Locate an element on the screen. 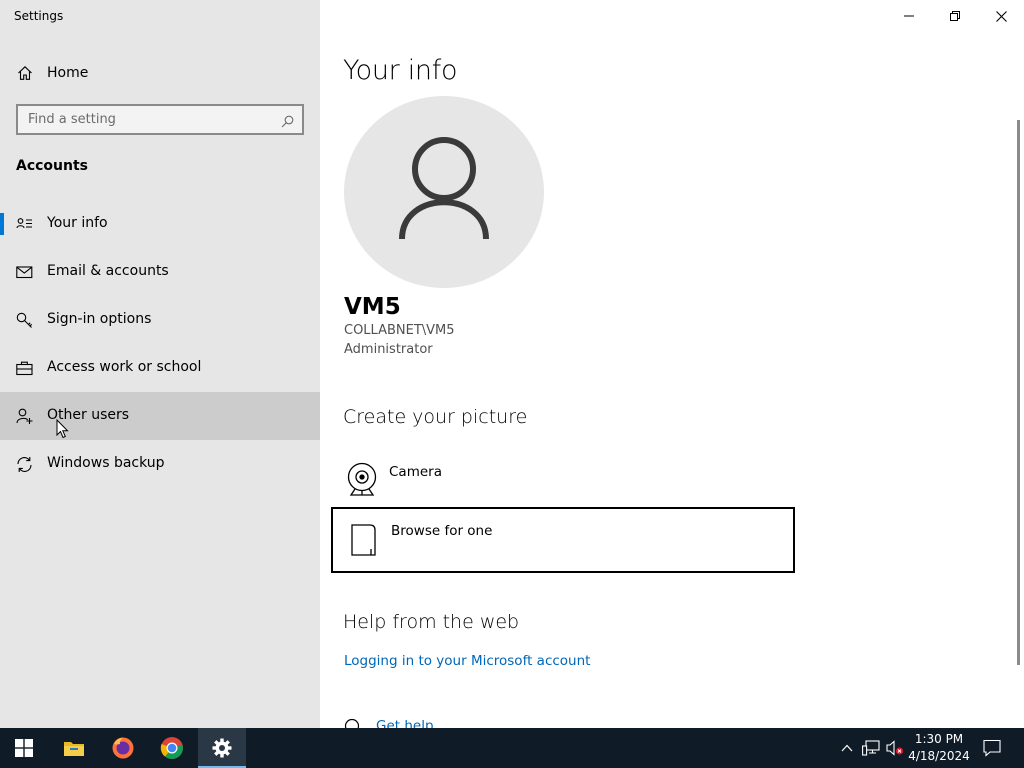  account-role: Administrator is located at coordinates (388, 349).